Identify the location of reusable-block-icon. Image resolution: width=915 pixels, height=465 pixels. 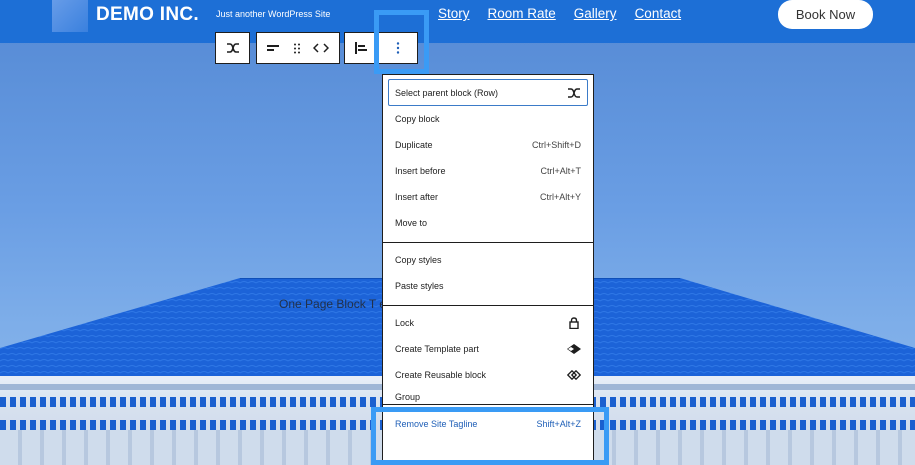
(574, 375).